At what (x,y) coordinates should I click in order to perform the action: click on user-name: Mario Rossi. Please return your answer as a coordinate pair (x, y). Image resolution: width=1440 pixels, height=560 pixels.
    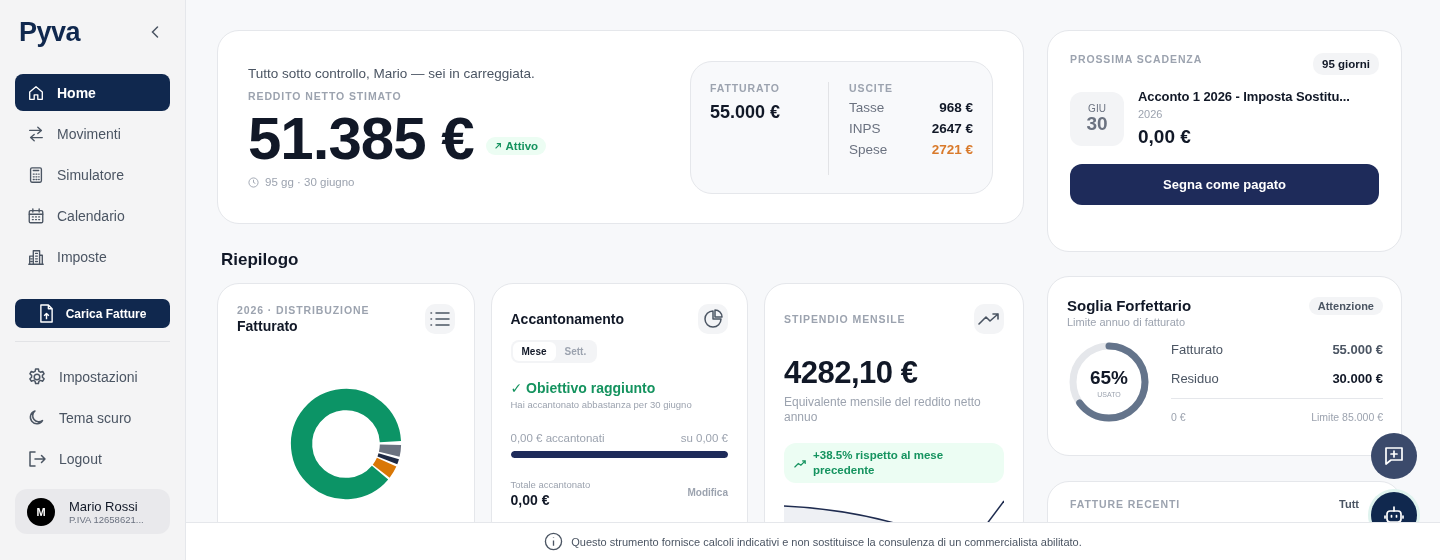
    Looking at the image, I should click on (104, 506).